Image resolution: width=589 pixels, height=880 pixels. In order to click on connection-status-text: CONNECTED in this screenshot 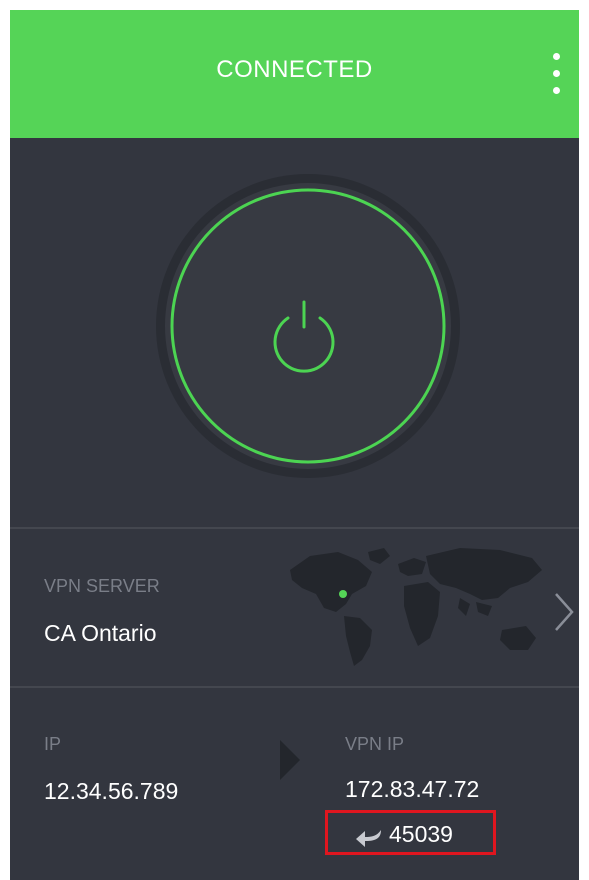, I will do `click(294, 69)`.